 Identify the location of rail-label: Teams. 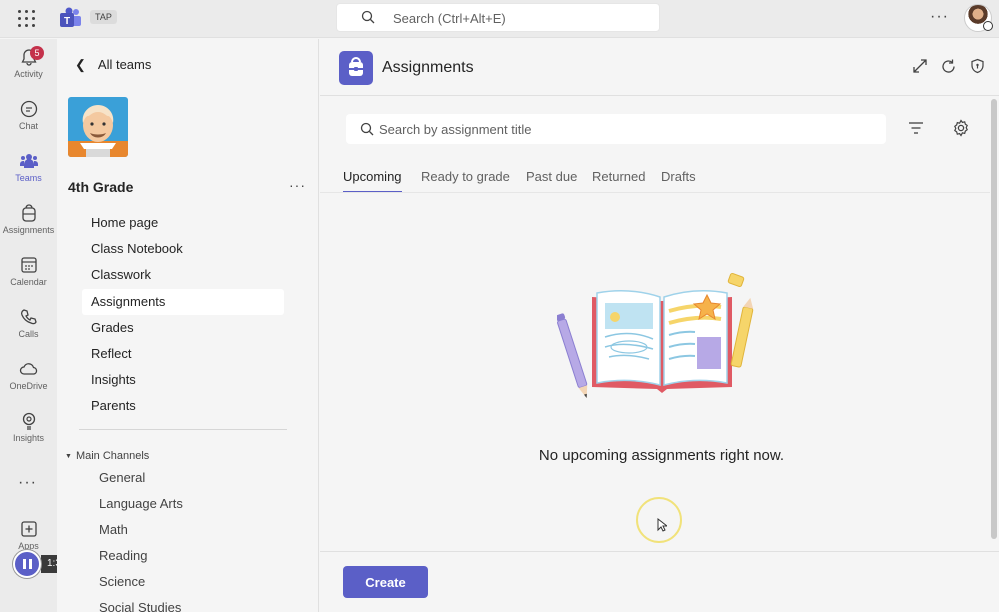
(28, 178).